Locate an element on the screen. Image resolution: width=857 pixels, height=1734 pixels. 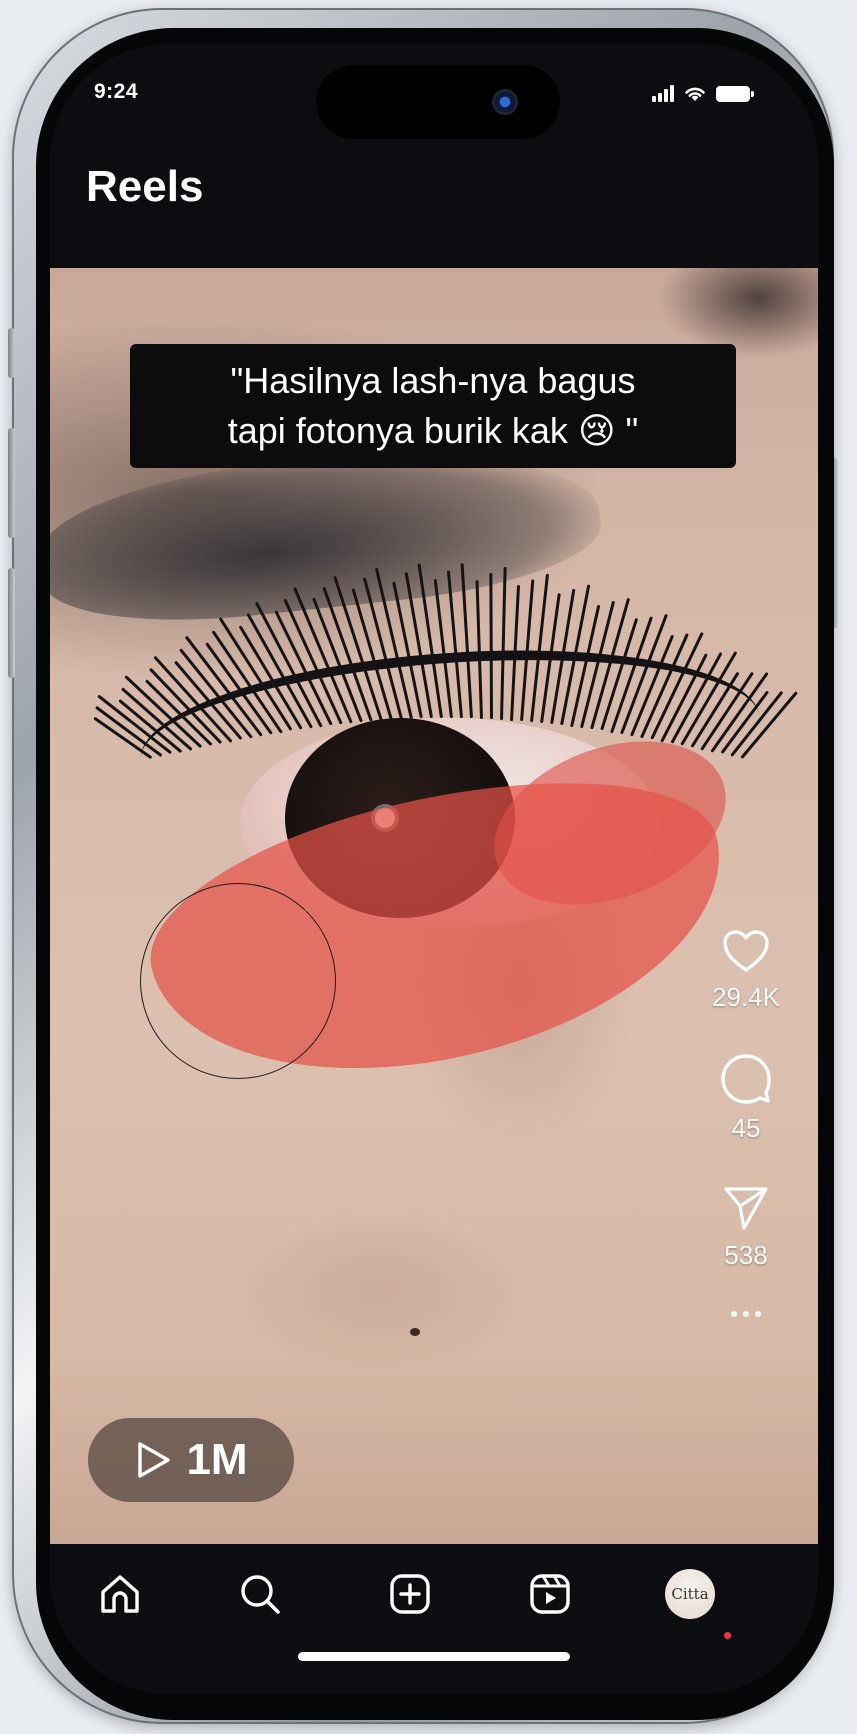
caption-line-2: tapi fotonya burik kak 😢 " is located at coordinates (433, 431).